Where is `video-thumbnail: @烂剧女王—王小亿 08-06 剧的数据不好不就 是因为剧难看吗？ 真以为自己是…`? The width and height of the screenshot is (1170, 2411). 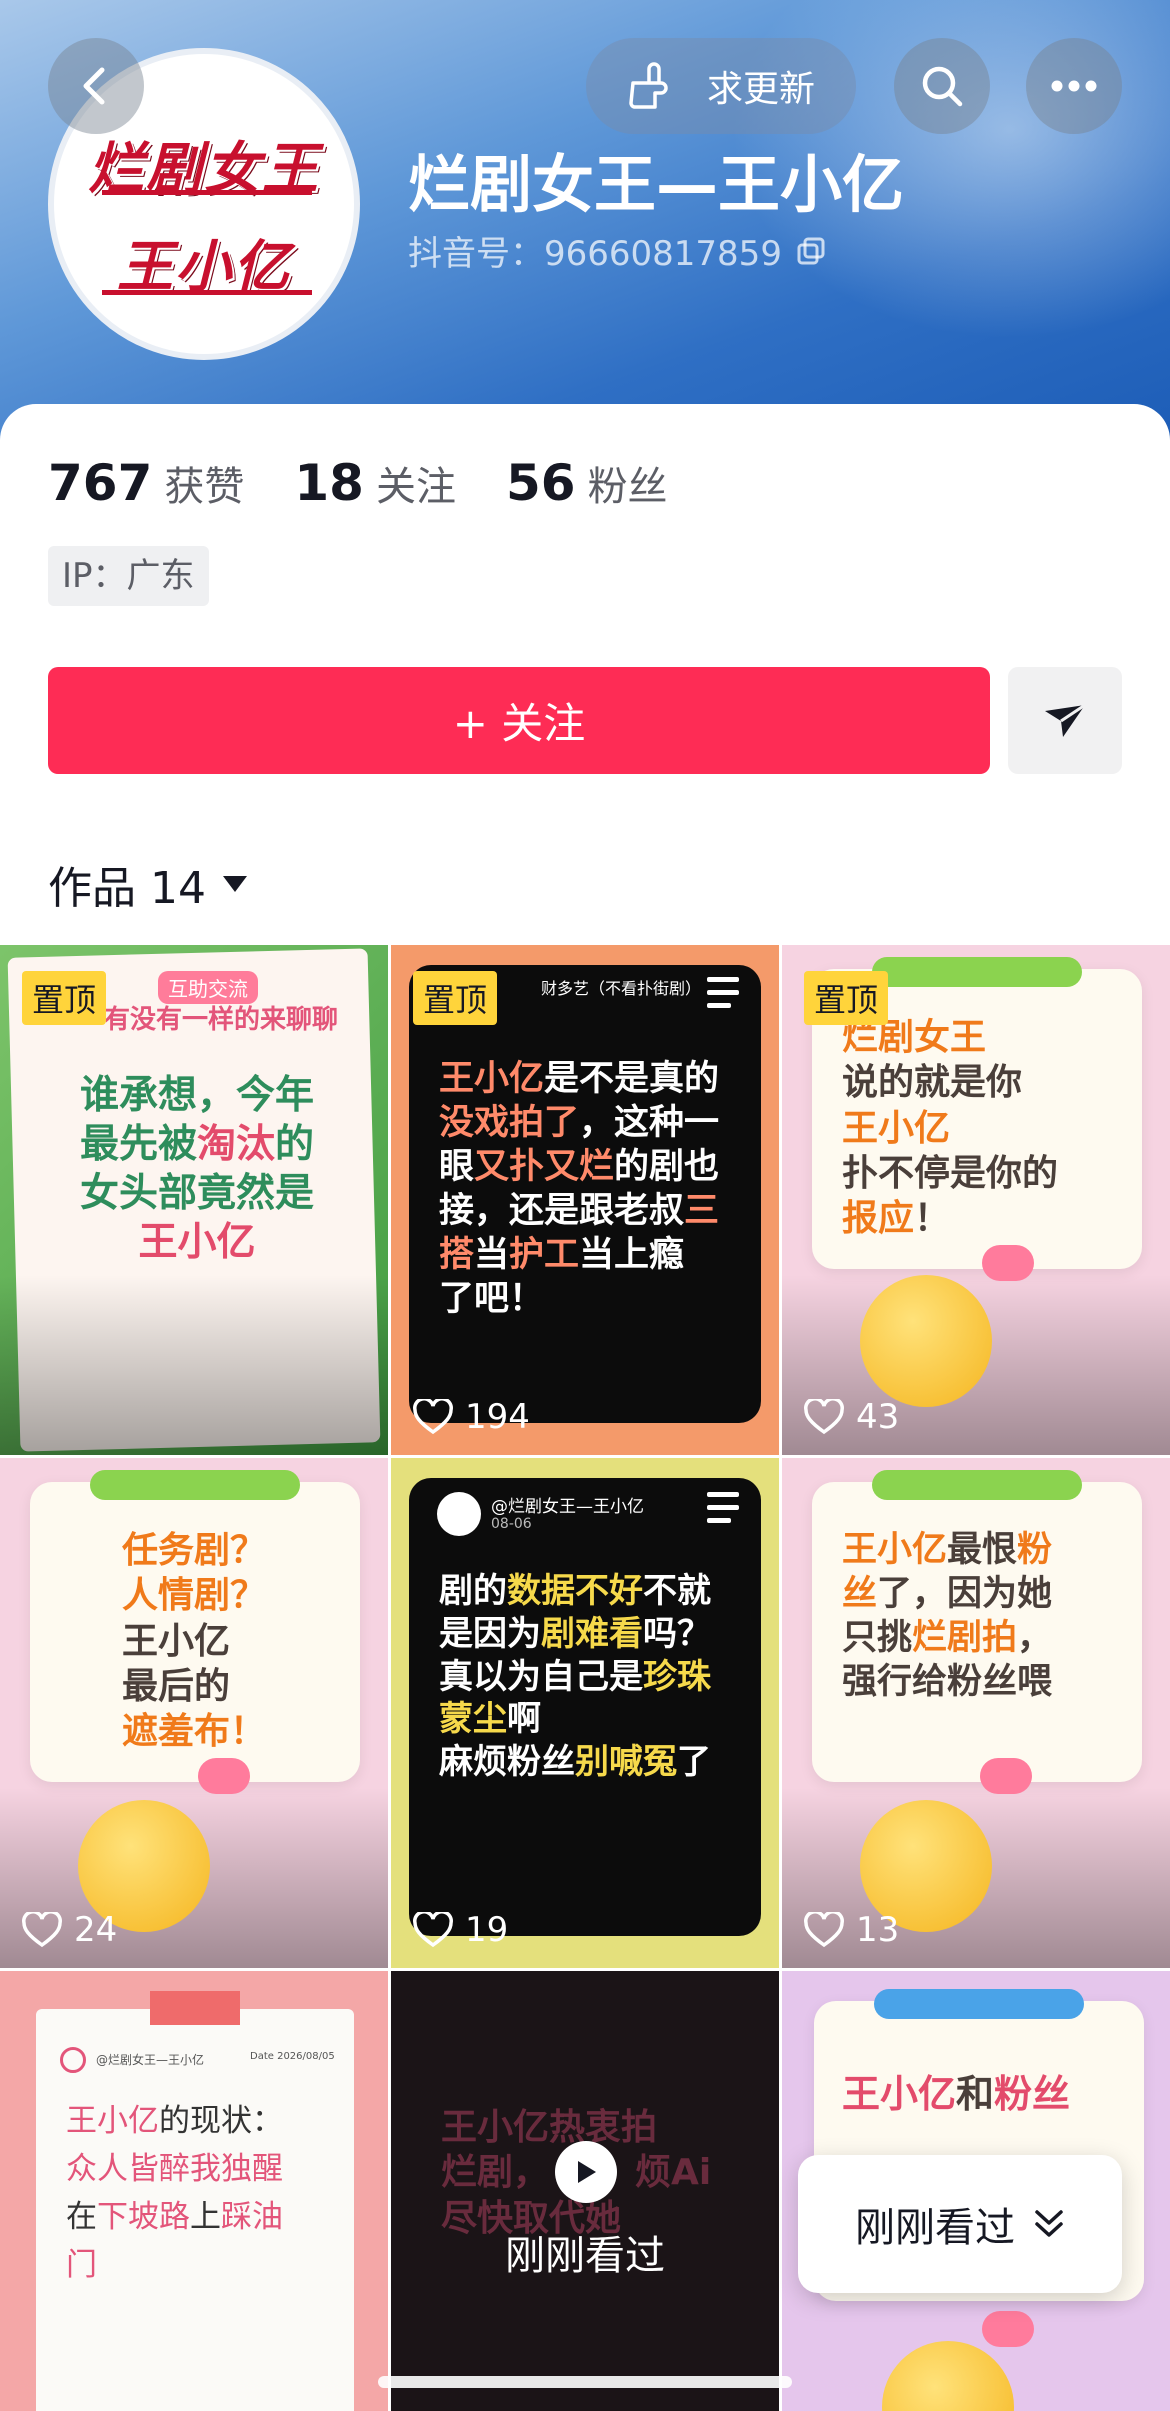
video-thumbnail: @烂剧女王—王小亿 08-06 剧的数据不好不就 是因为剧难看吗？ 真以为自己是… is located at coordinates (585, 1713).